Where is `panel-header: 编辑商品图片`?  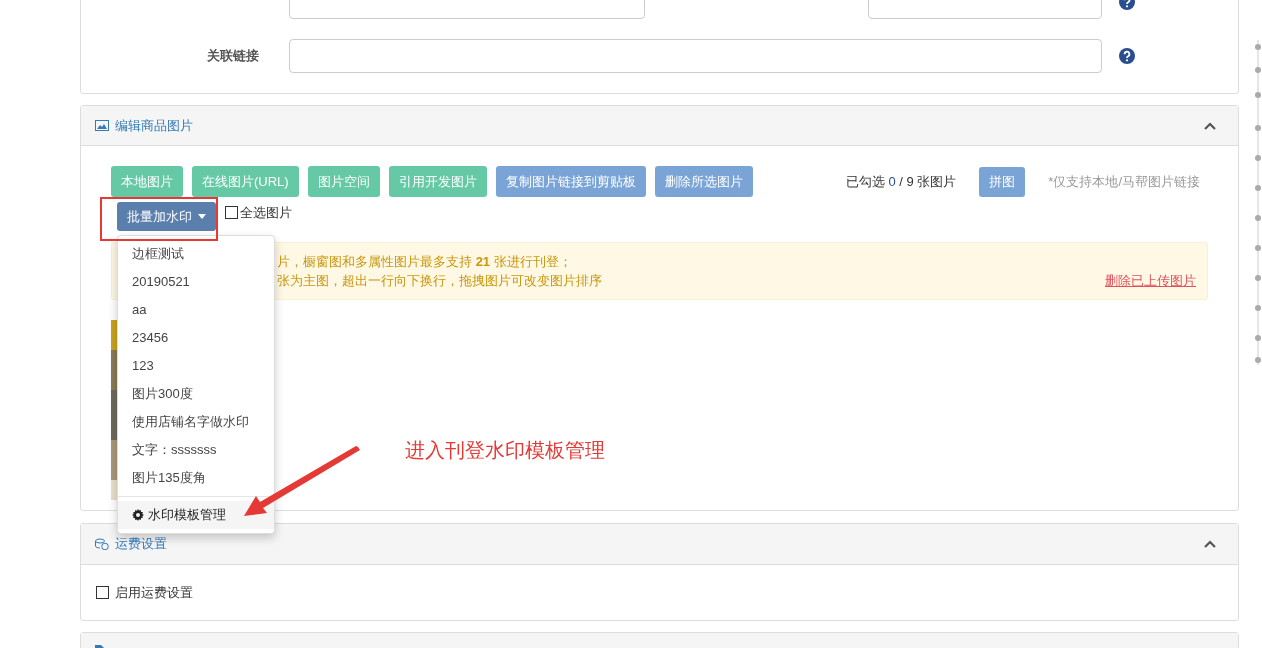 panel-header: 编辑商品图片 is located at coordinates (659, 126).